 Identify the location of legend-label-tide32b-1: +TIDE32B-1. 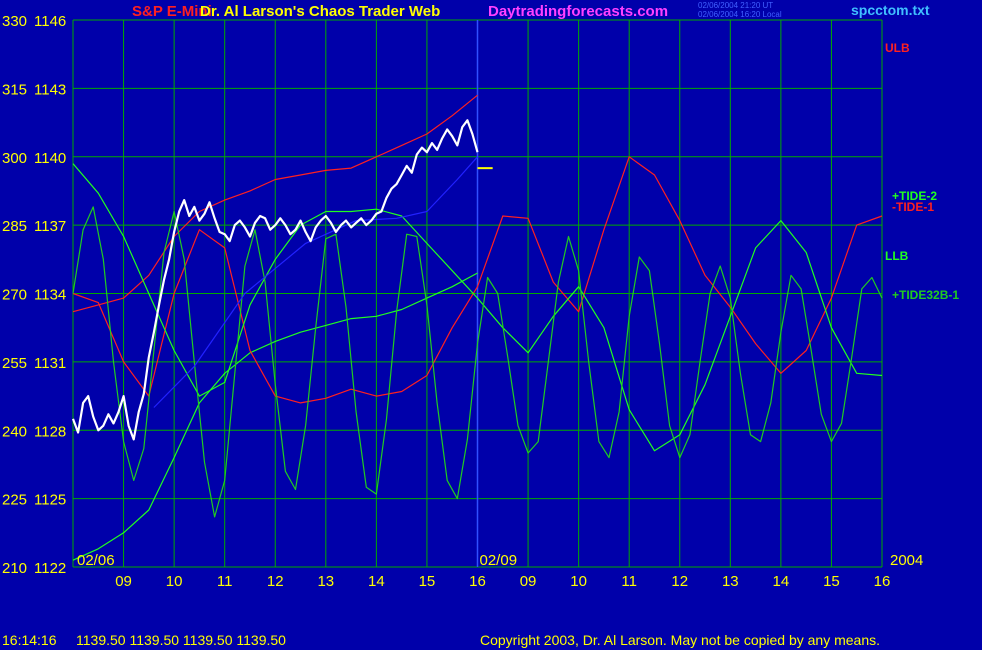
(925, 295).